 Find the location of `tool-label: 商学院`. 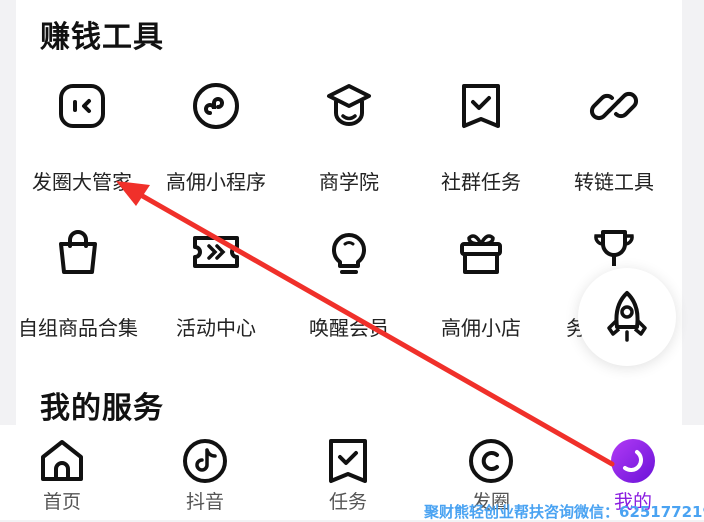

tool-label: 商学院 is located at coordinates (349, 182).